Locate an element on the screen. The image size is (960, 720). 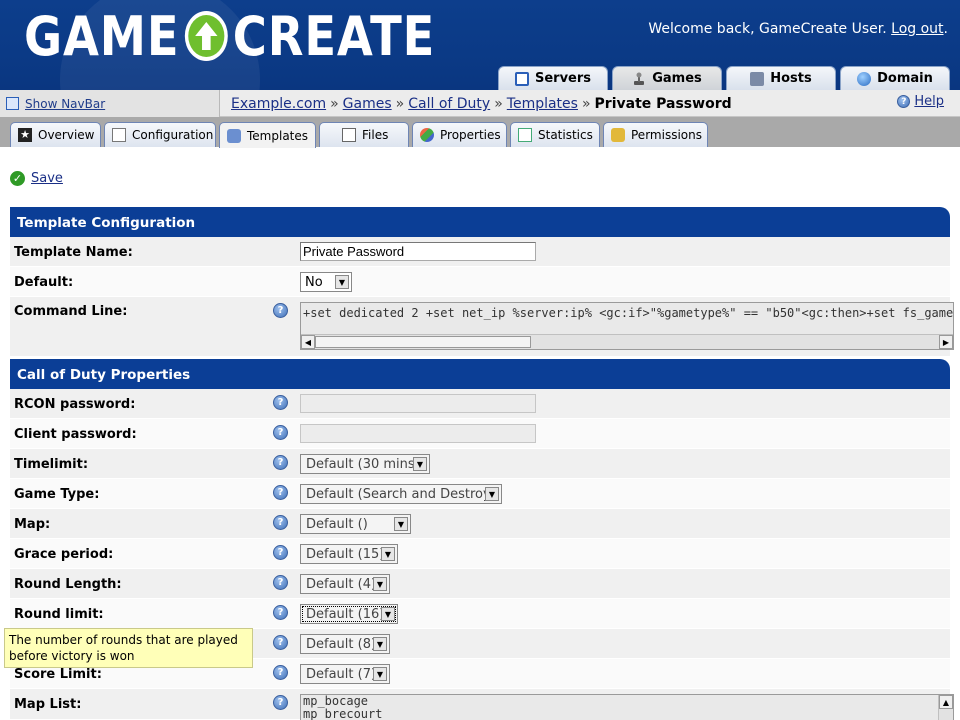
row-round-limit: Round limit: ? Default (16) ▼ is located at coordinates (480, 614).